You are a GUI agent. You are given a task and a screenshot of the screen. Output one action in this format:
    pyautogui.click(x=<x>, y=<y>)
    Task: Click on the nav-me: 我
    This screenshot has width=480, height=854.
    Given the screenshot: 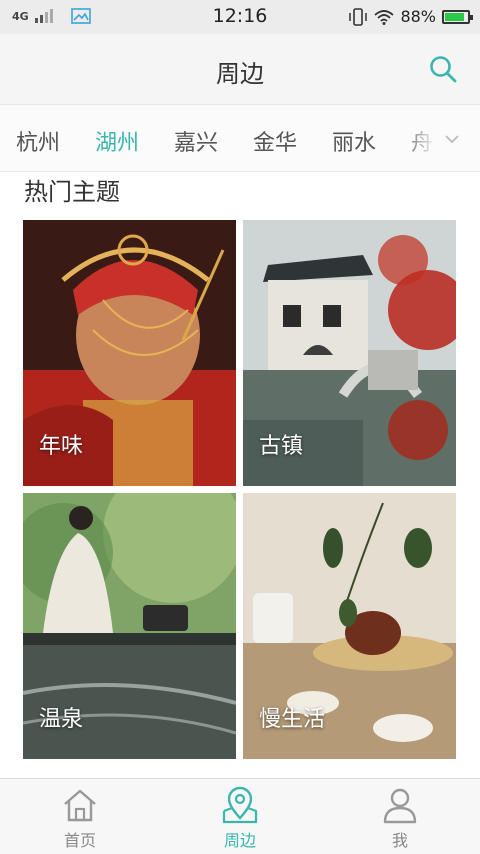 What is the action you would take?
    pyautogui.click(x=400, y=816)
    